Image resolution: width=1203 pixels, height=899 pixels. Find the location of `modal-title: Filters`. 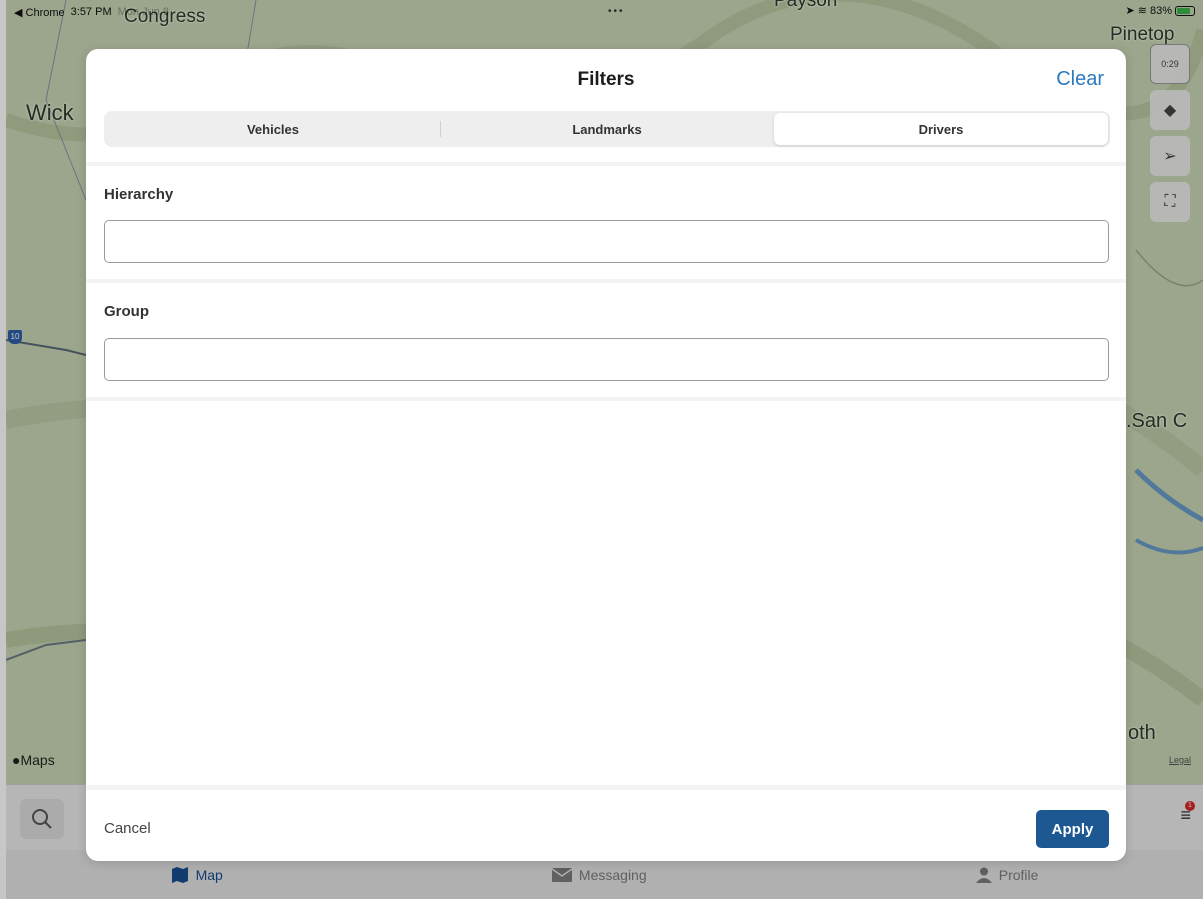

modal-title: Filters is located at coordinates (606, 79).